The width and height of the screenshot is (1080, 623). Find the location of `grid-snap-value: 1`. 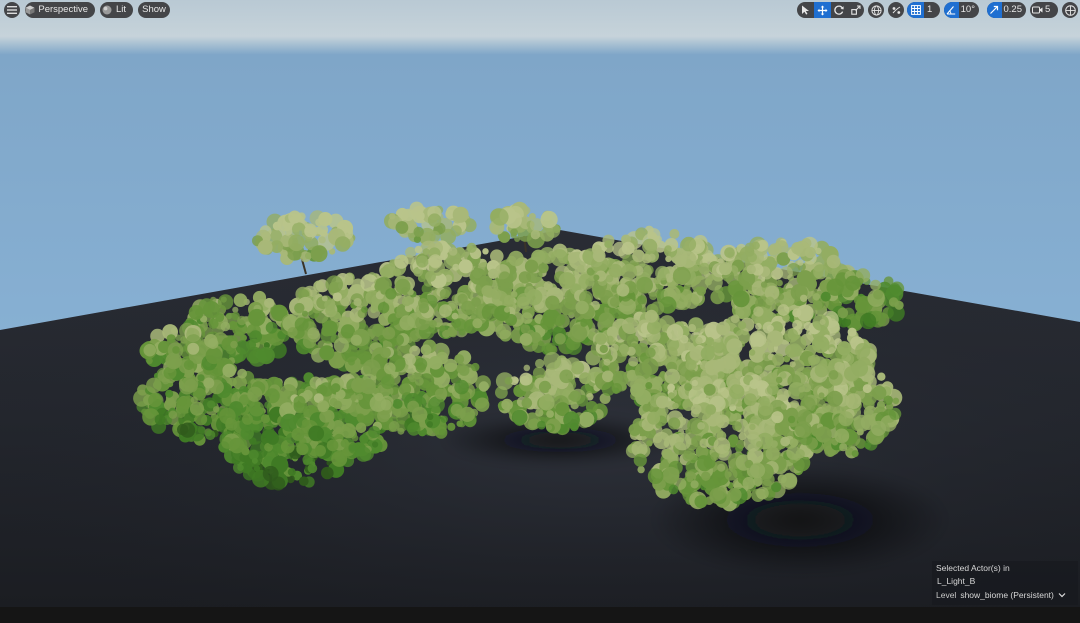

grid-snap-value: 1 is located at coordinates (931, 10).